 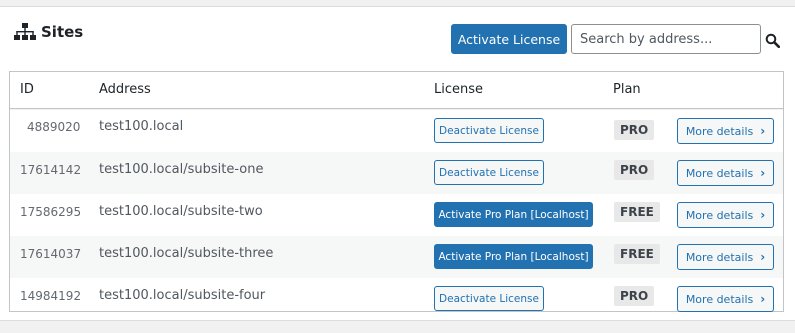 What do you see at coordinates (181, 211) in the screenshot?
I see `site-address: test100.local/subsite-two` at bounding box center [181, 211].